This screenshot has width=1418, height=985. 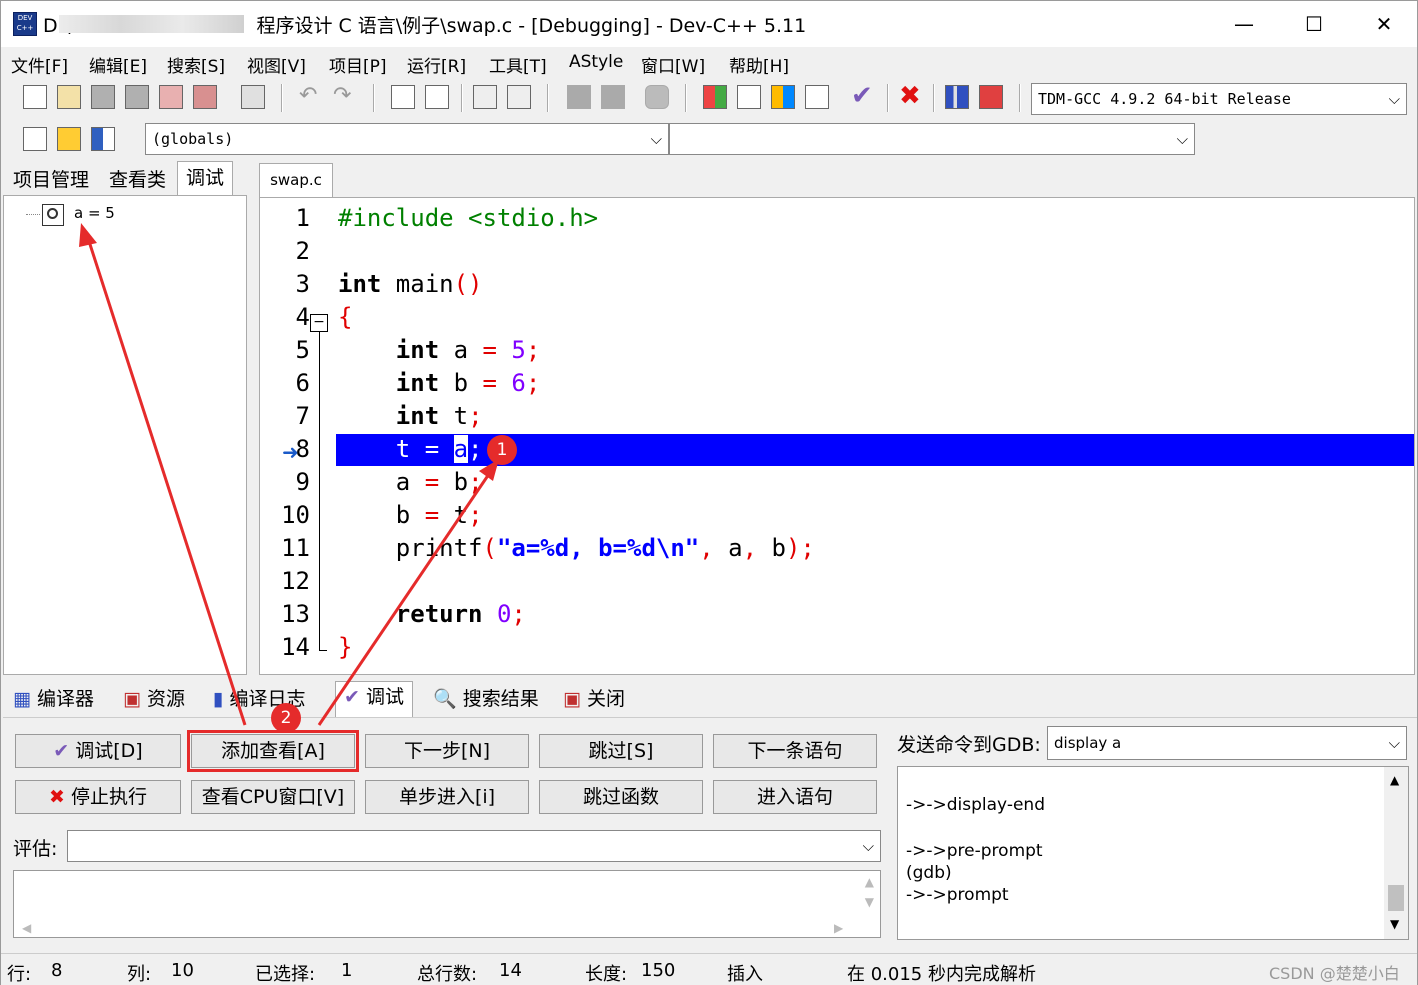 What do you see at coordinates (286, 718) in the screenshot?
I see `annotation-badge-2: 2` at bounding box center [286, 718].